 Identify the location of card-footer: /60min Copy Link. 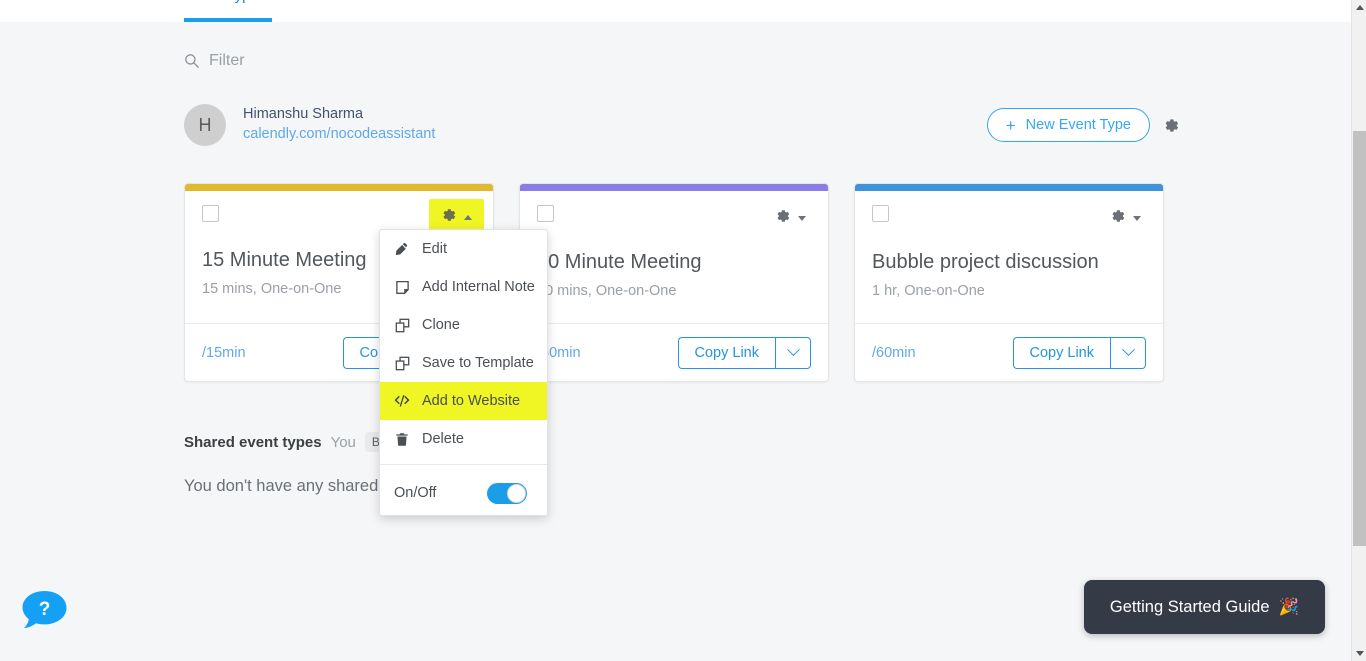
(1009, 352).